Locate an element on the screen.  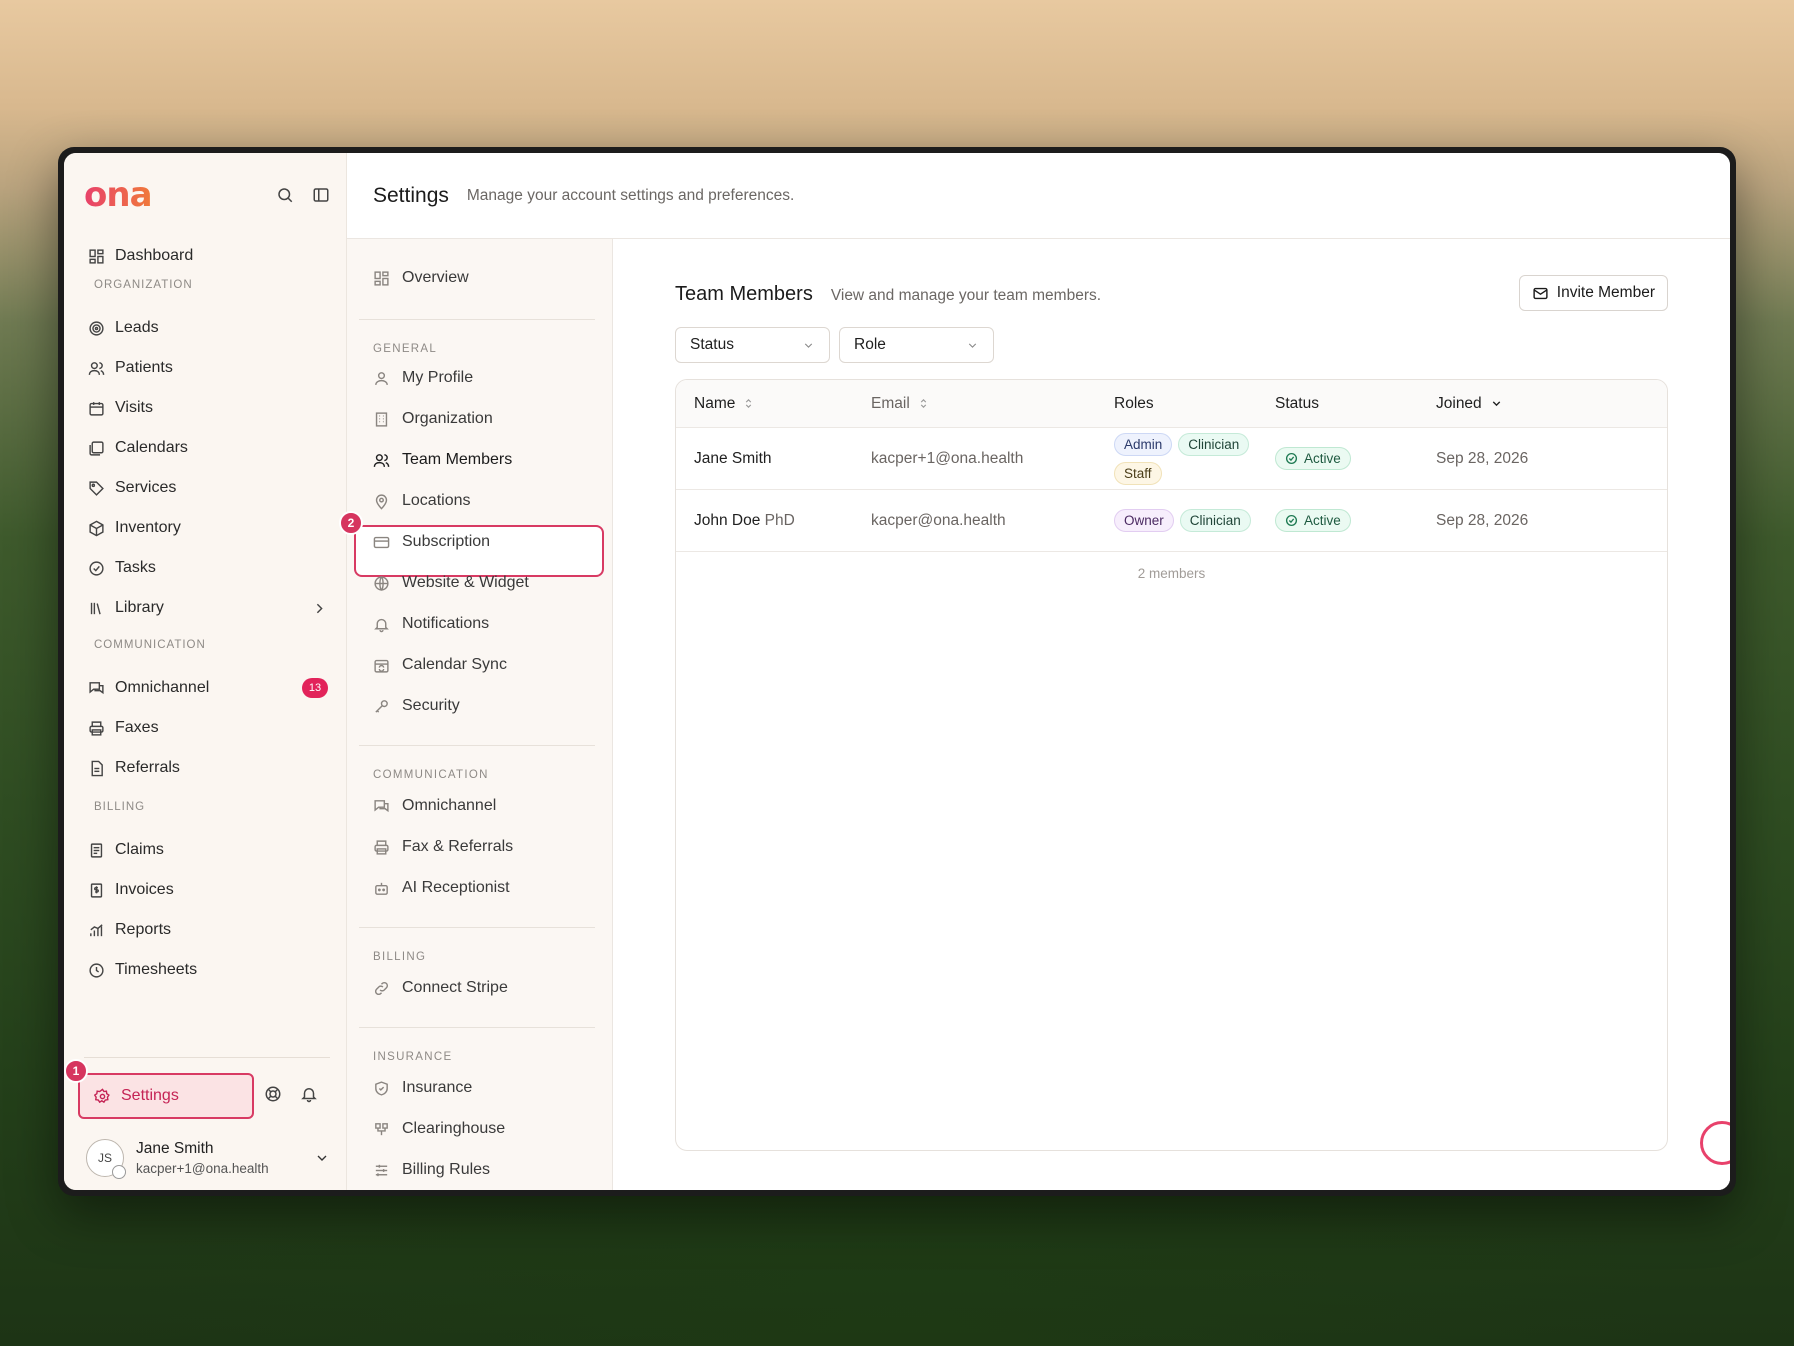
settings-item-label: Team Members is located at coordinates (457, 459).